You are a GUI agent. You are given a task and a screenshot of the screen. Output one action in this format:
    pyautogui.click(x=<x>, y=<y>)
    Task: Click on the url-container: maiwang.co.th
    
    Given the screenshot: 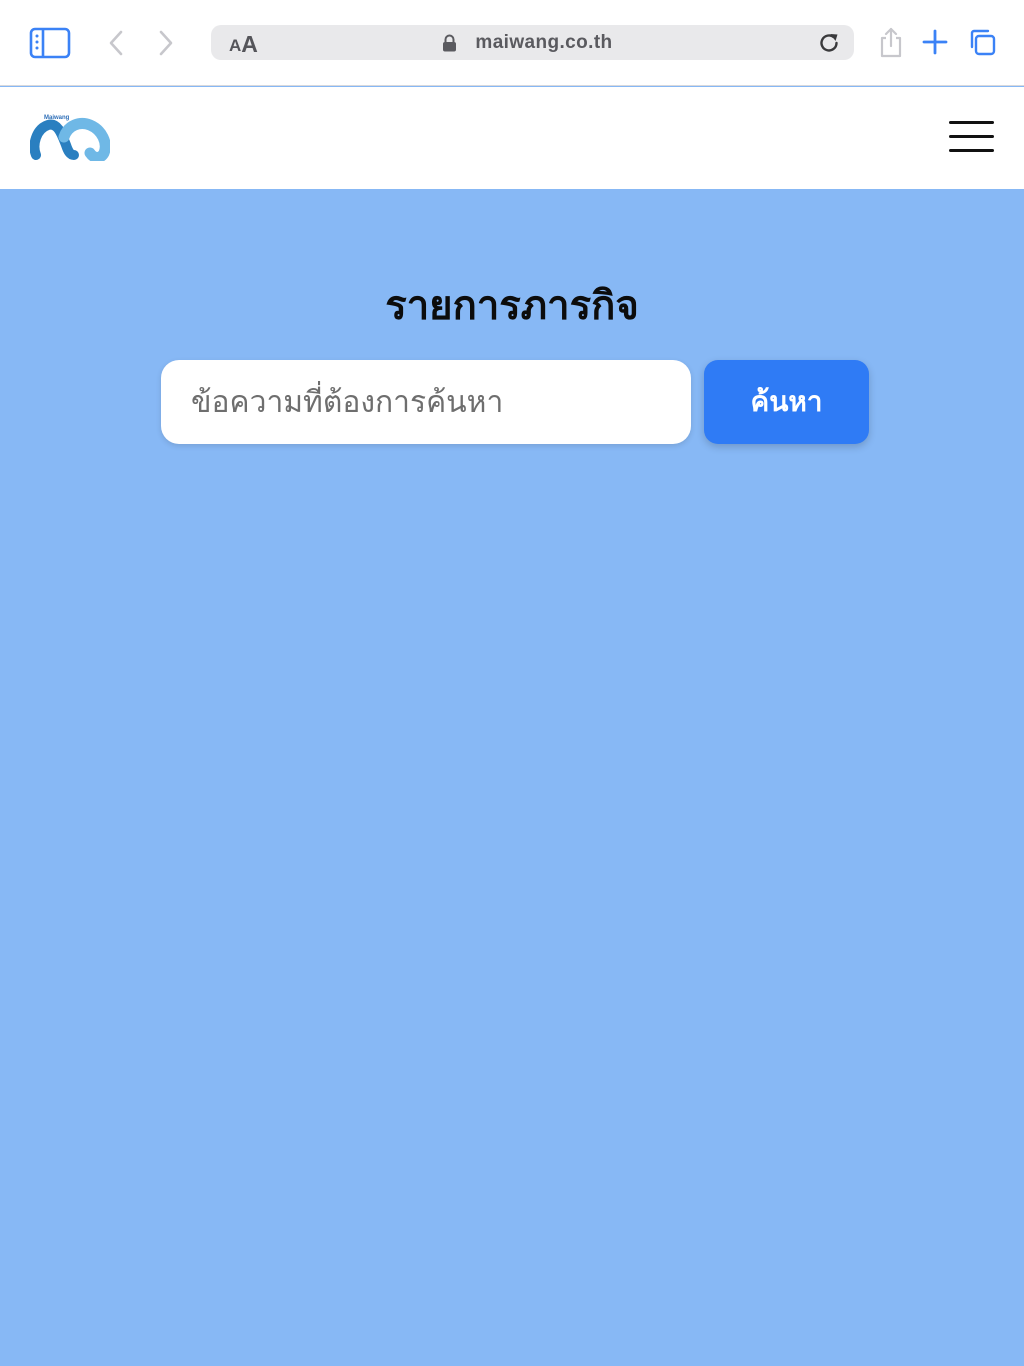 What is the action you would take?
    pyautogui.click(x=532, y=42)
    